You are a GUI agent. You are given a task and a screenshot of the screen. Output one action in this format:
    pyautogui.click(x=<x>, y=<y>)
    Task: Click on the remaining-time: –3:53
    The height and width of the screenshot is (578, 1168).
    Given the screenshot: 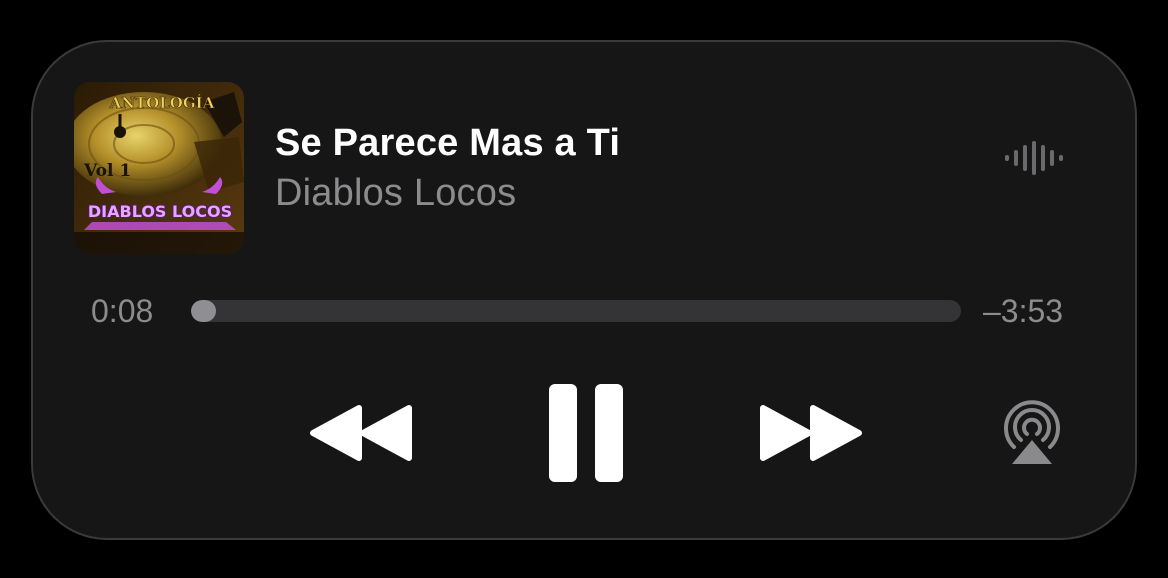 What is the action you would take?
    pyautogui.click(x=1023, y=311)
    